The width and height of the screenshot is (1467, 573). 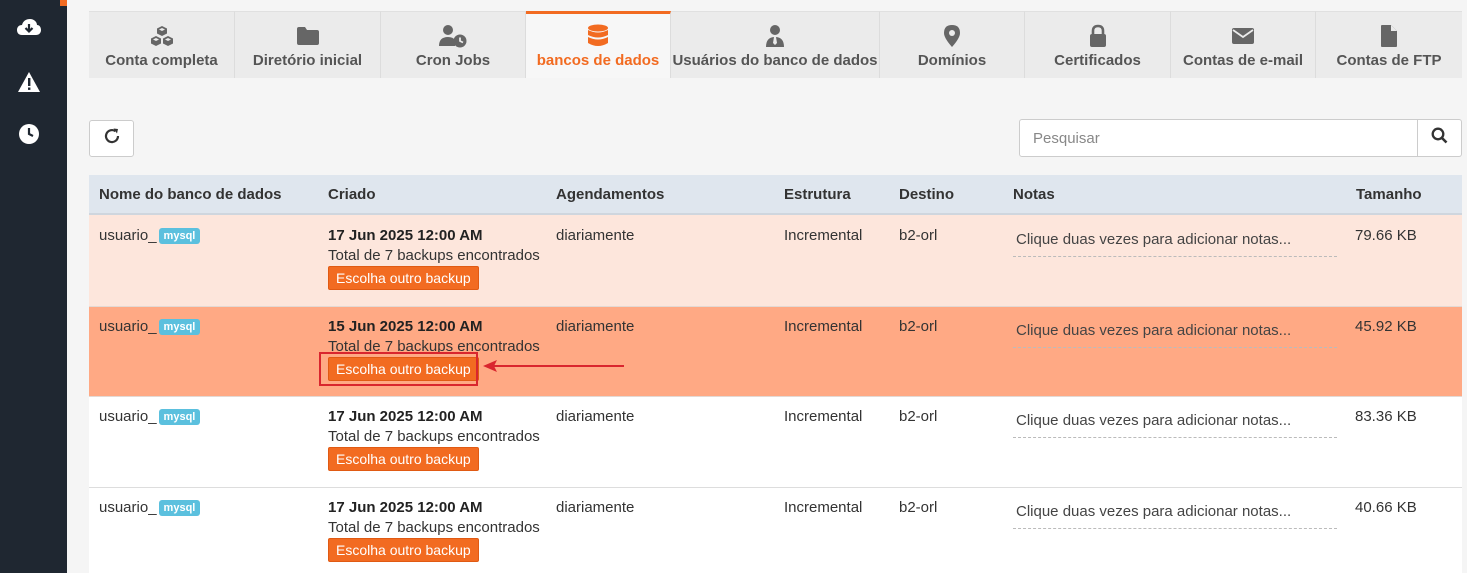 I want to click on tab-contas-de-ftp: Contas de FTP, so click(x=1389, y=44).